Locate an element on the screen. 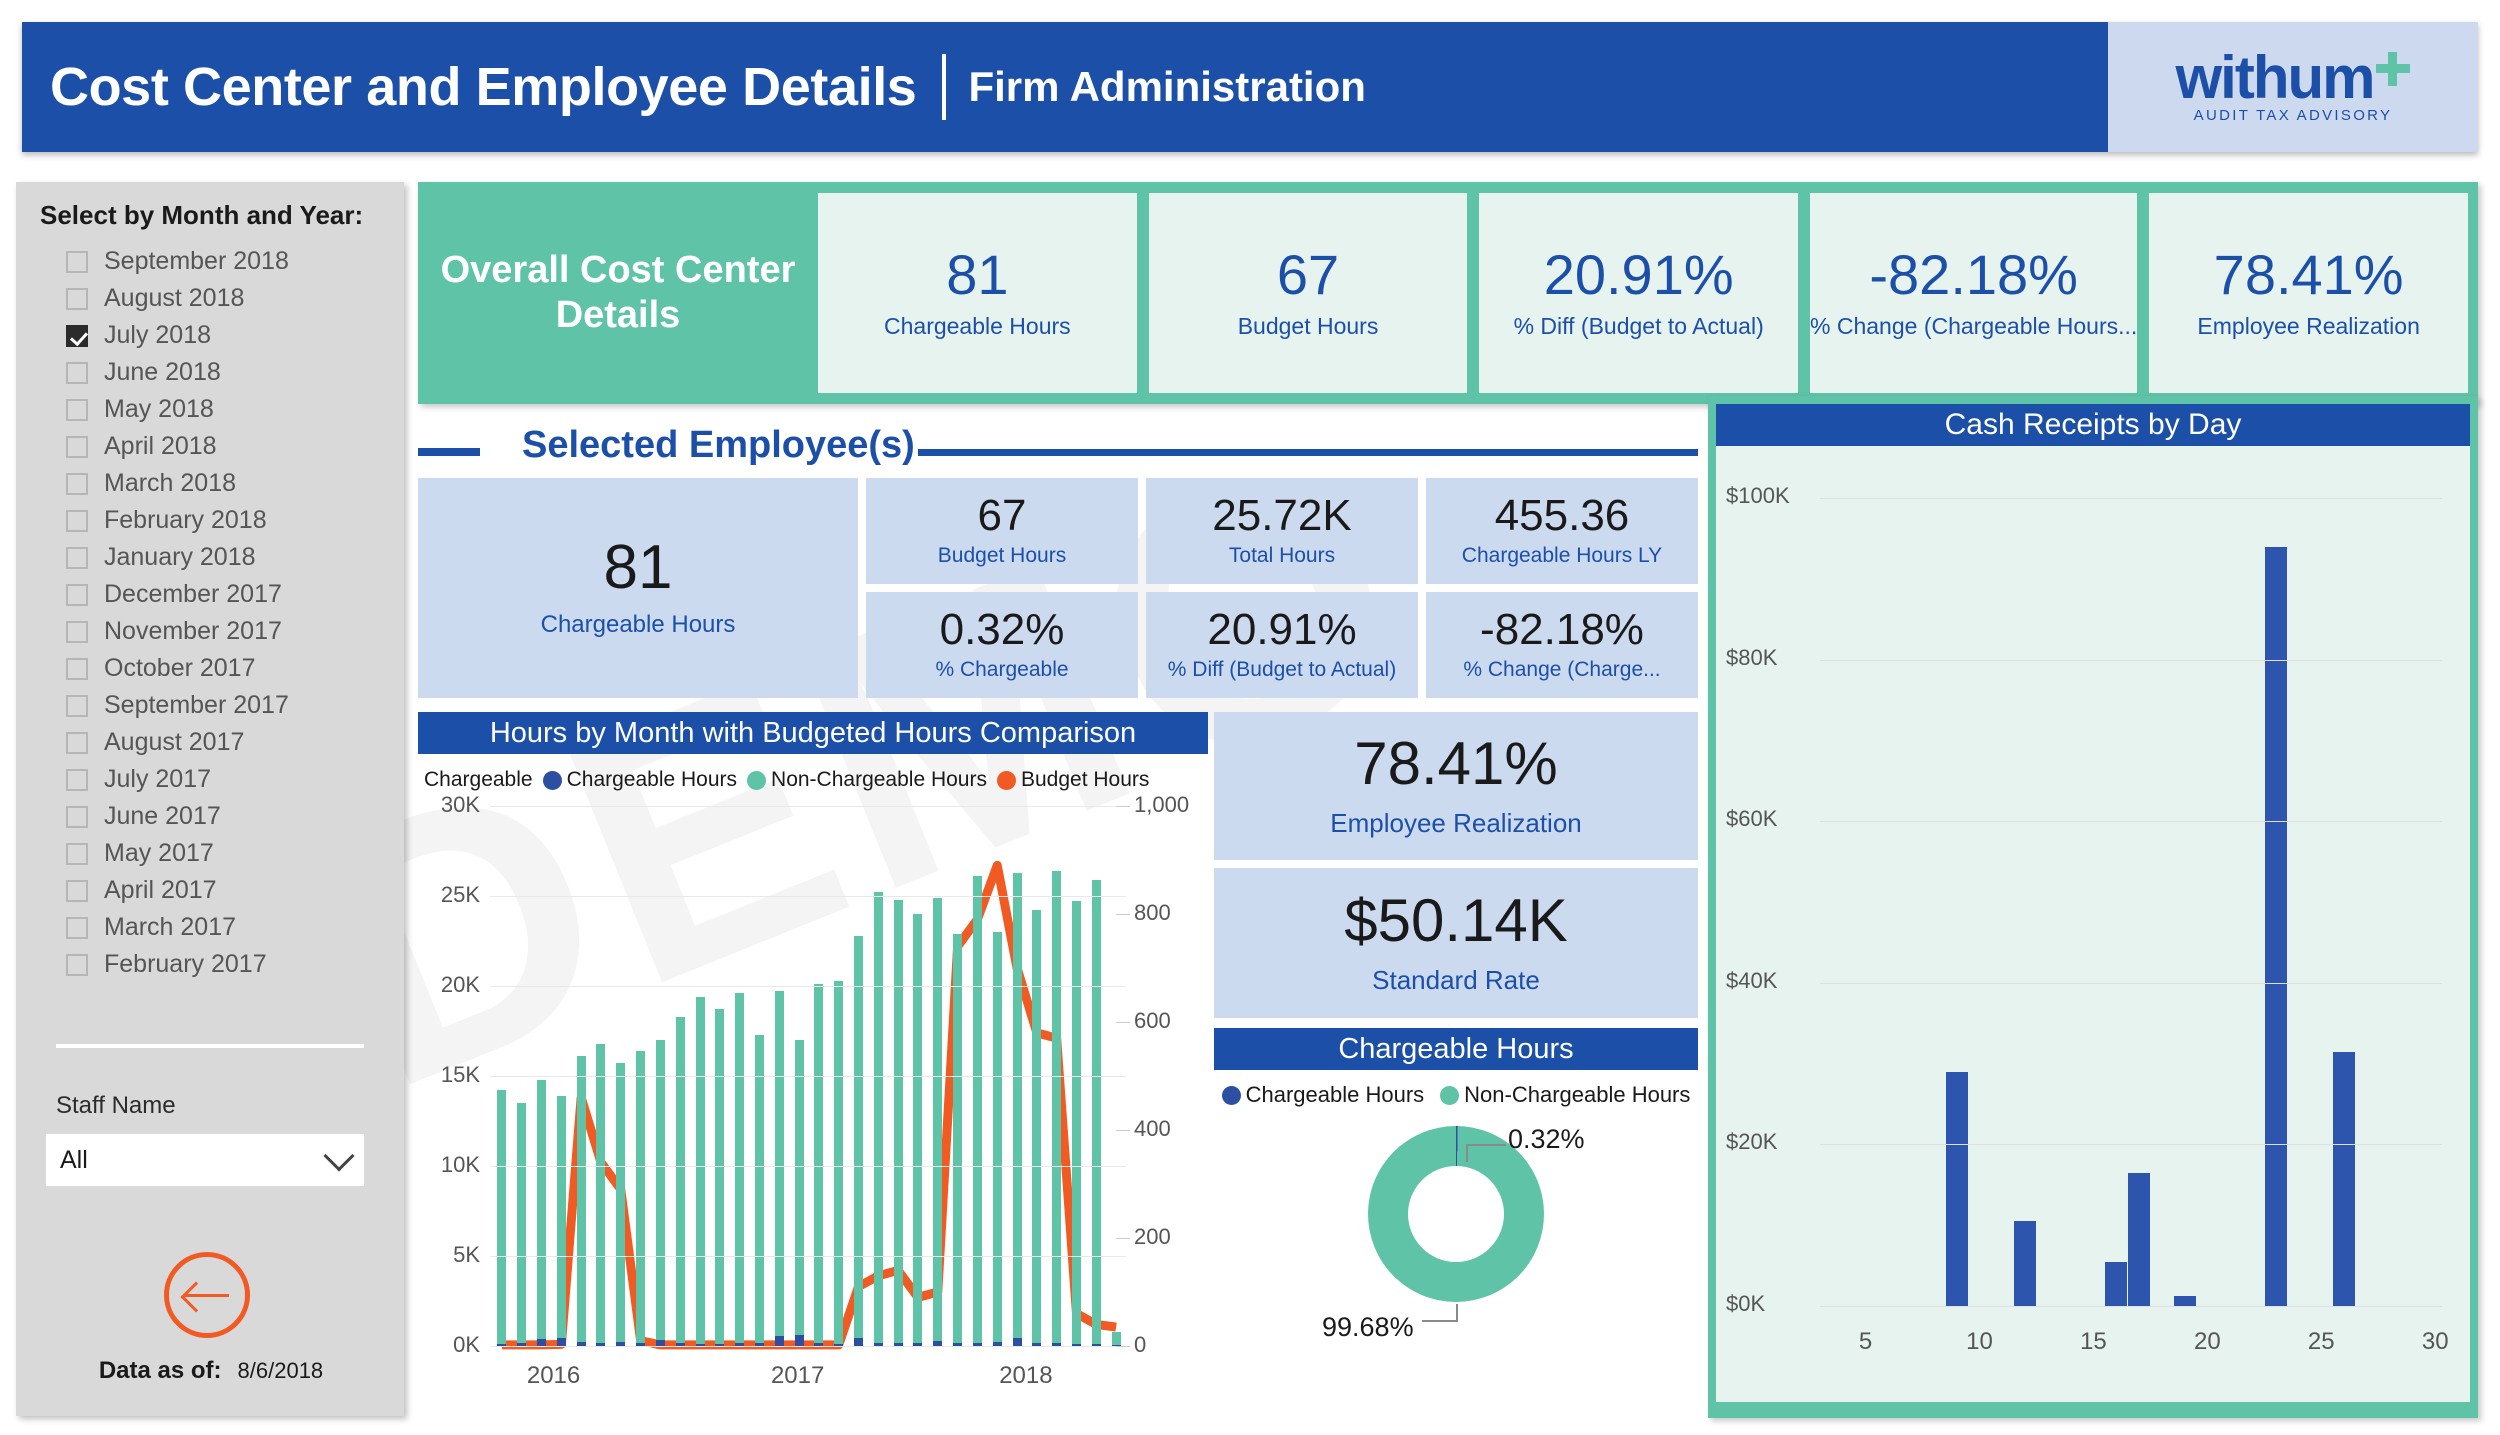 This screenshot has height=1435, width=2500. month-slicer-item: March 2018 is located at coordinates (210, 483).